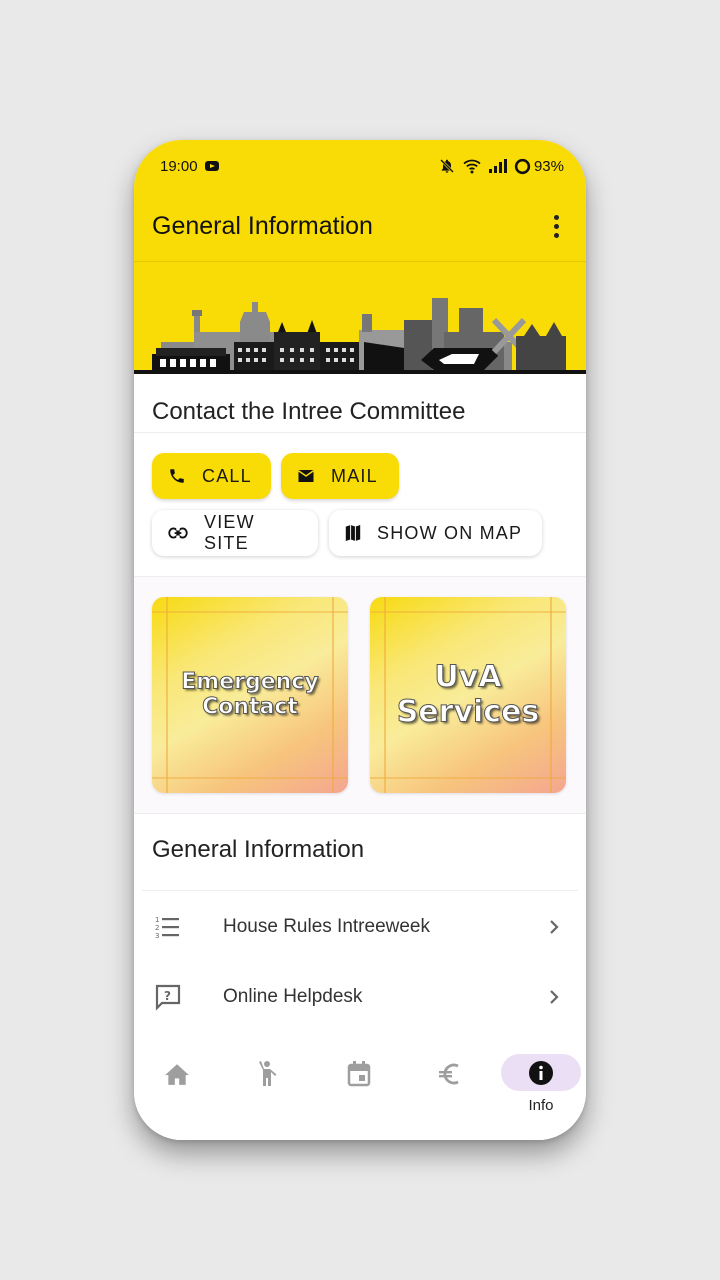 This screenshot has height=1280, width=720. I want to click on contact-section-title: Contact the Intree Committee, so click(309, 411).